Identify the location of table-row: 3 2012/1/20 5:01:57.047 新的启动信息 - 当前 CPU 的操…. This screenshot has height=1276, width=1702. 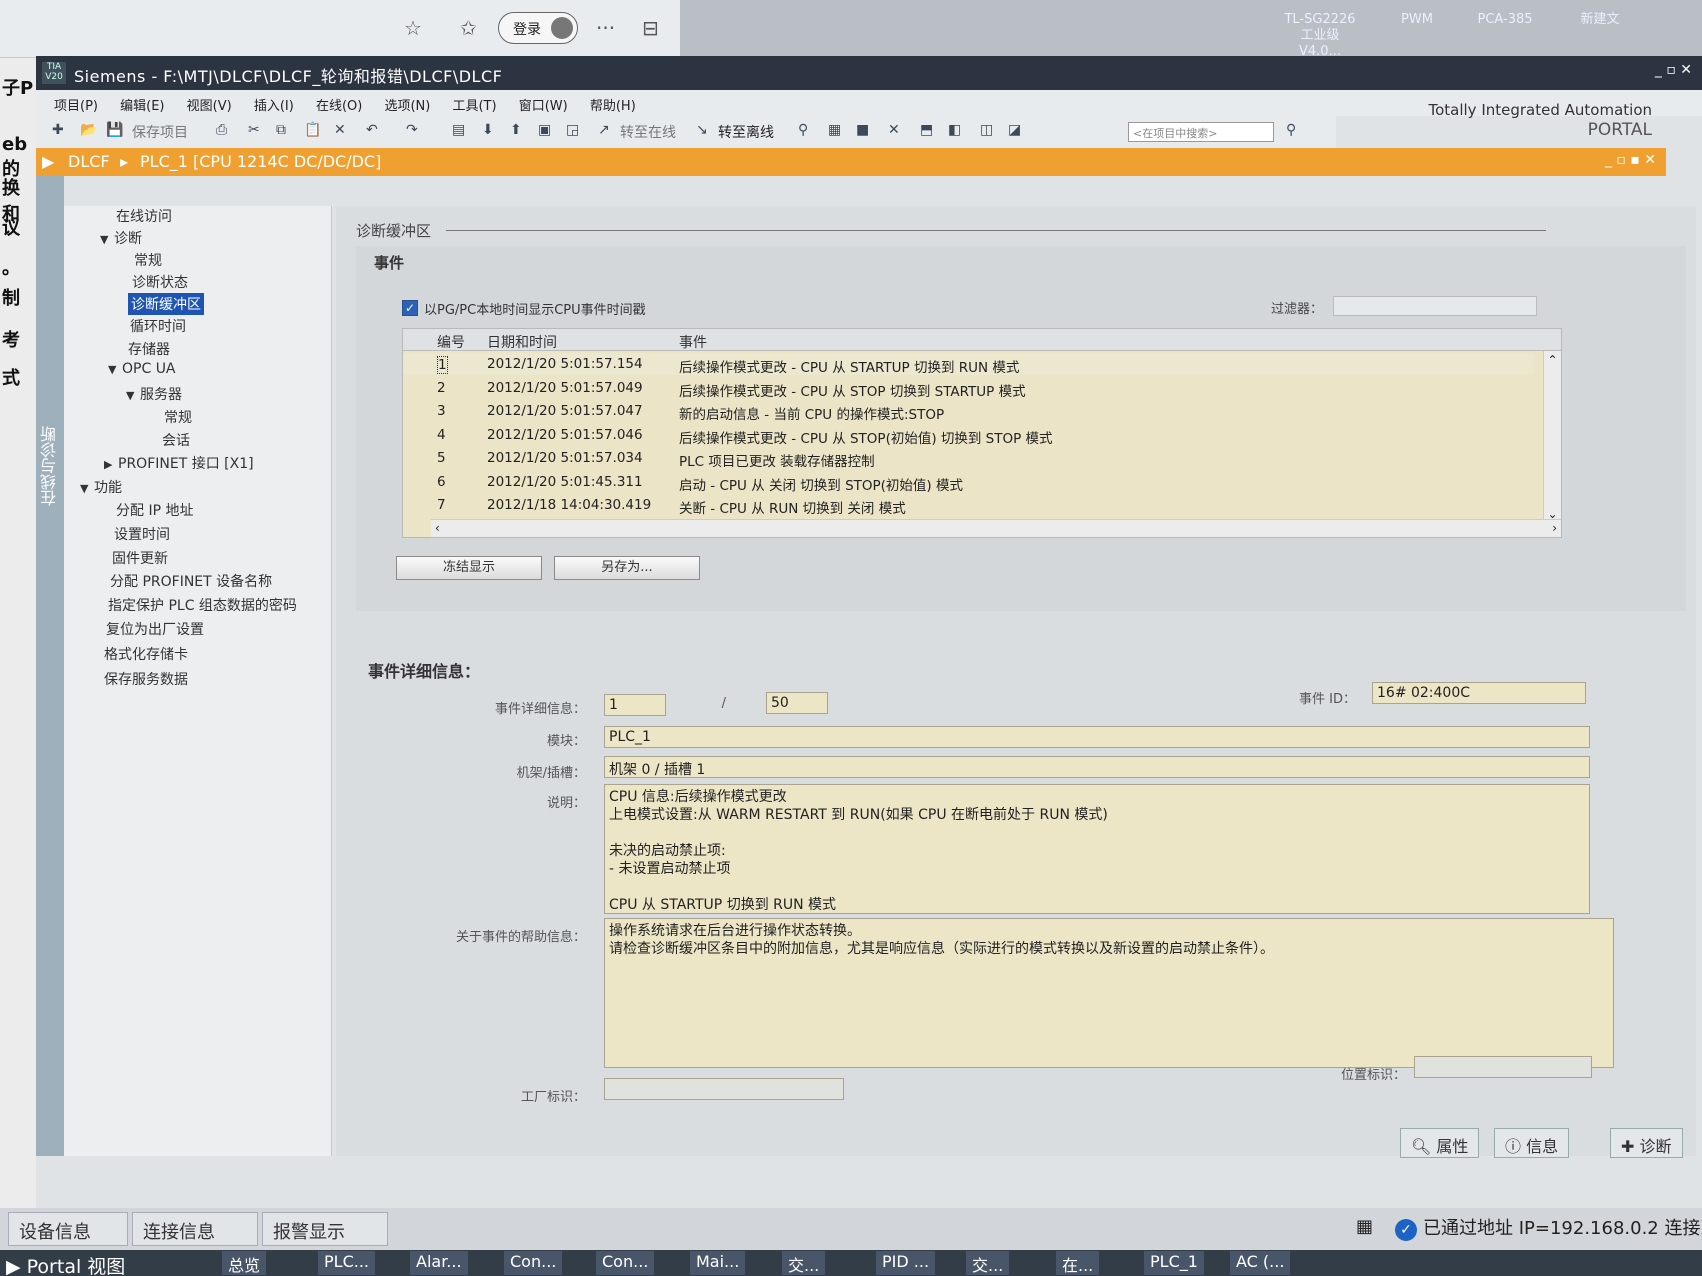
(968, 411).